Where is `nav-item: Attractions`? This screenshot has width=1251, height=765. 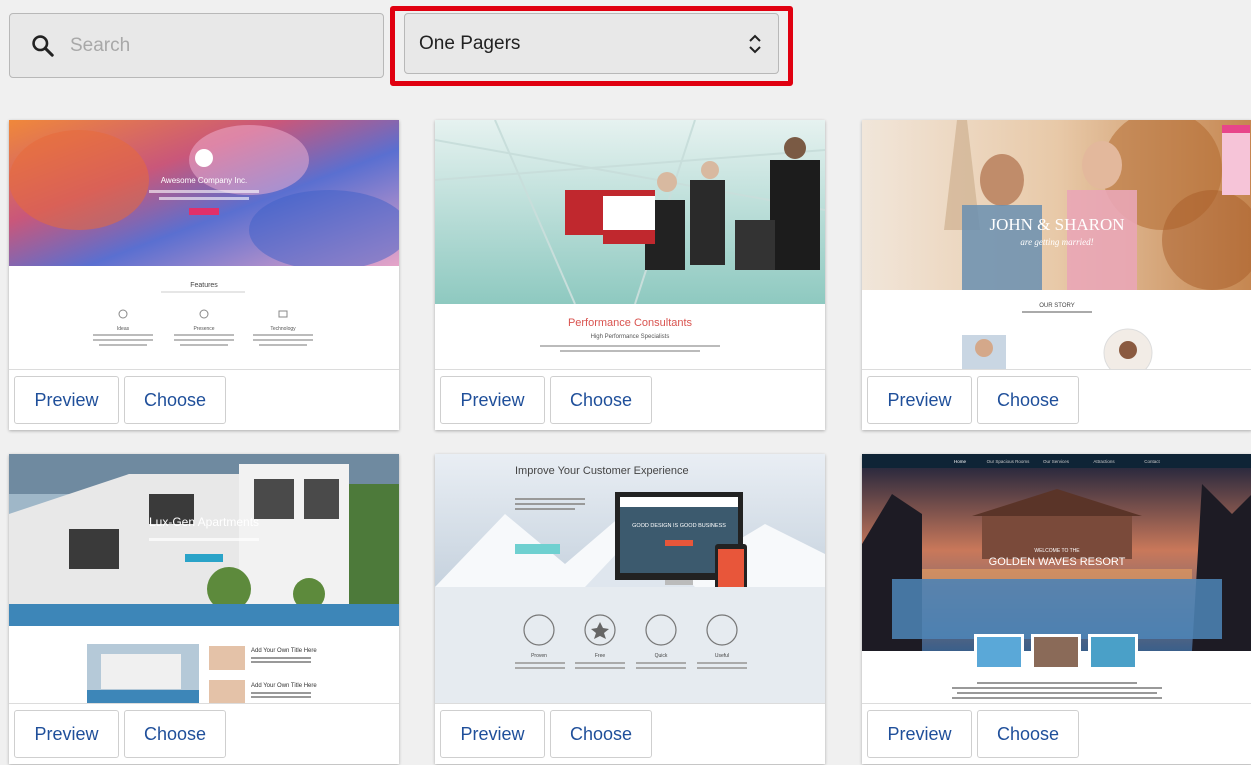 nav-item: Attractions is located at coordinates (1104, 461).